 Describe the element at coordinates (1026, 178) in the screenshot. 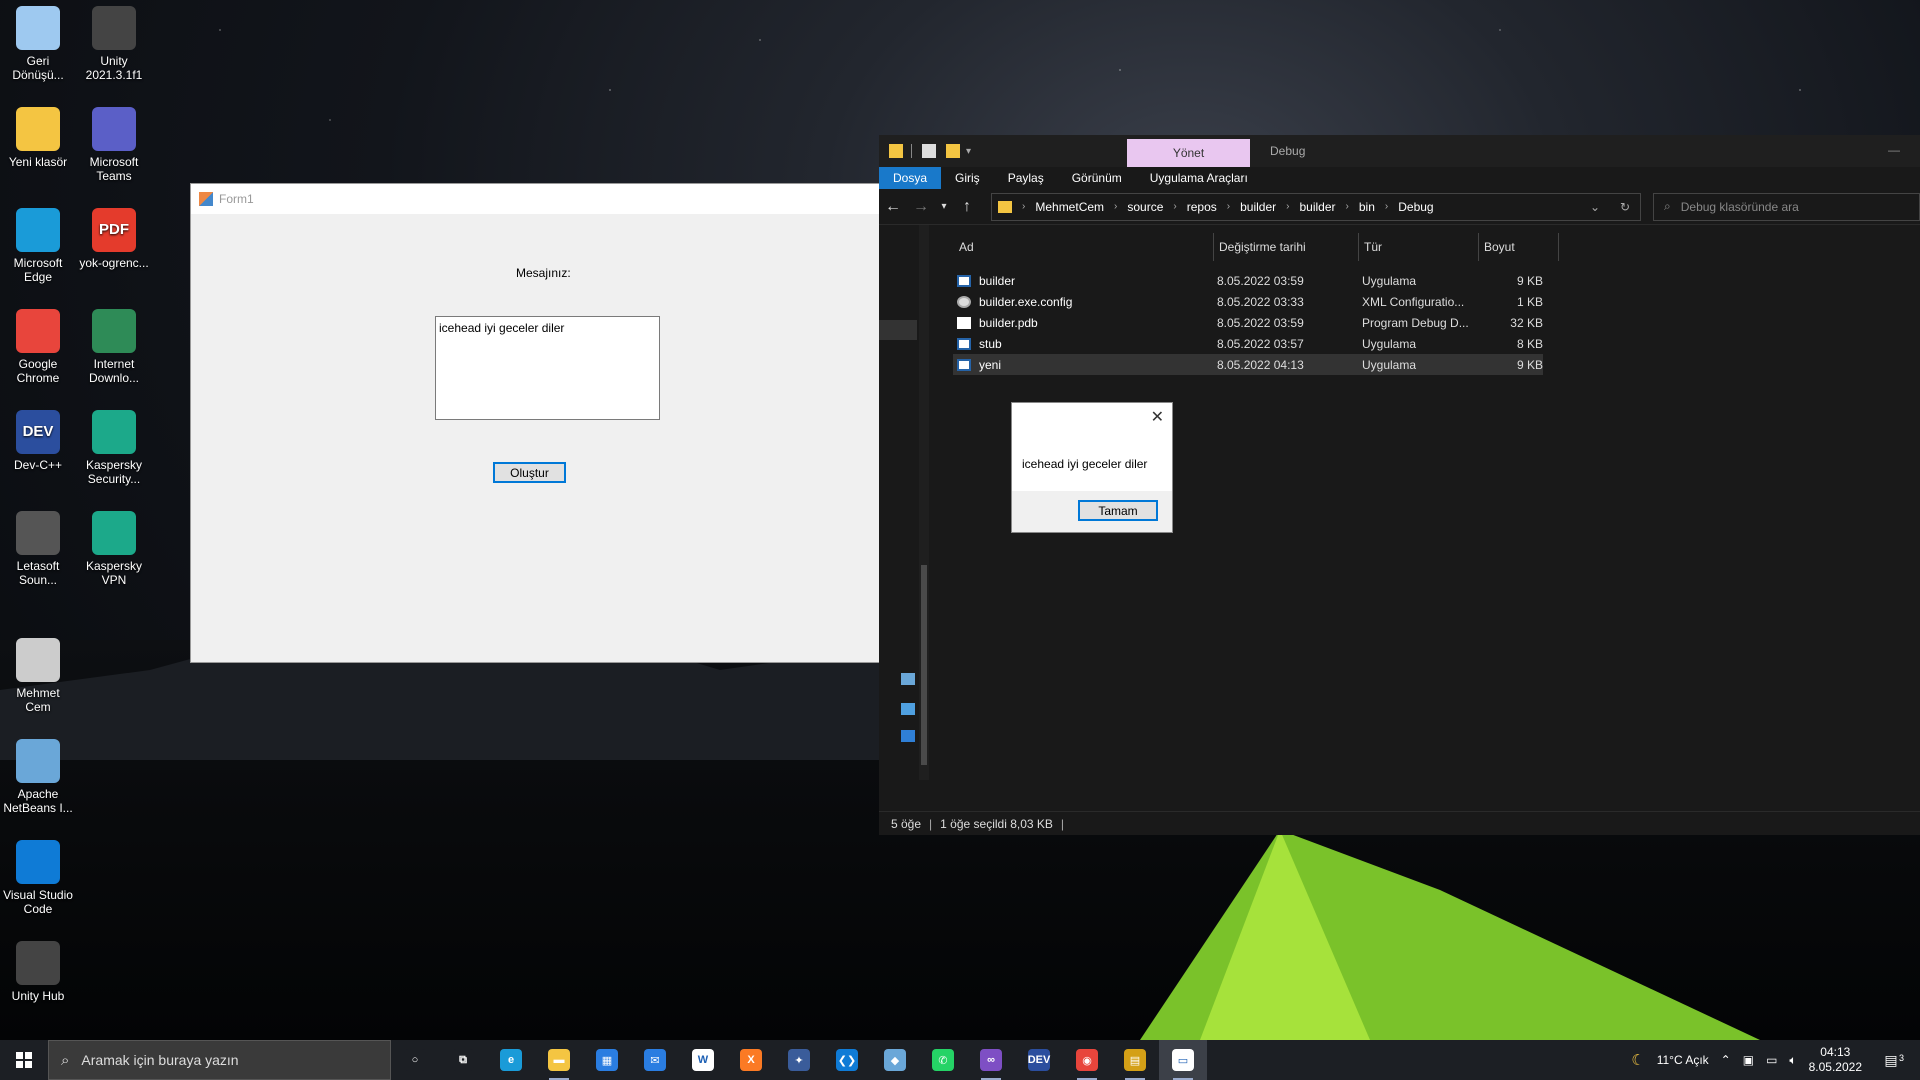

I see `tab-share: Paylaş` at that location.